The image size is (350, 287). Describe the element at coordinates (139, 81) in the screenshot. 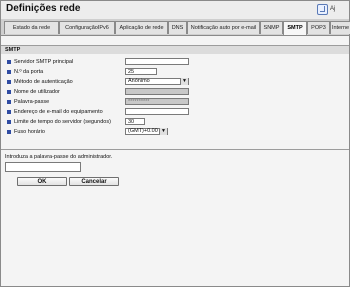

I see `authentication-method-value: Anónimo` at that location.